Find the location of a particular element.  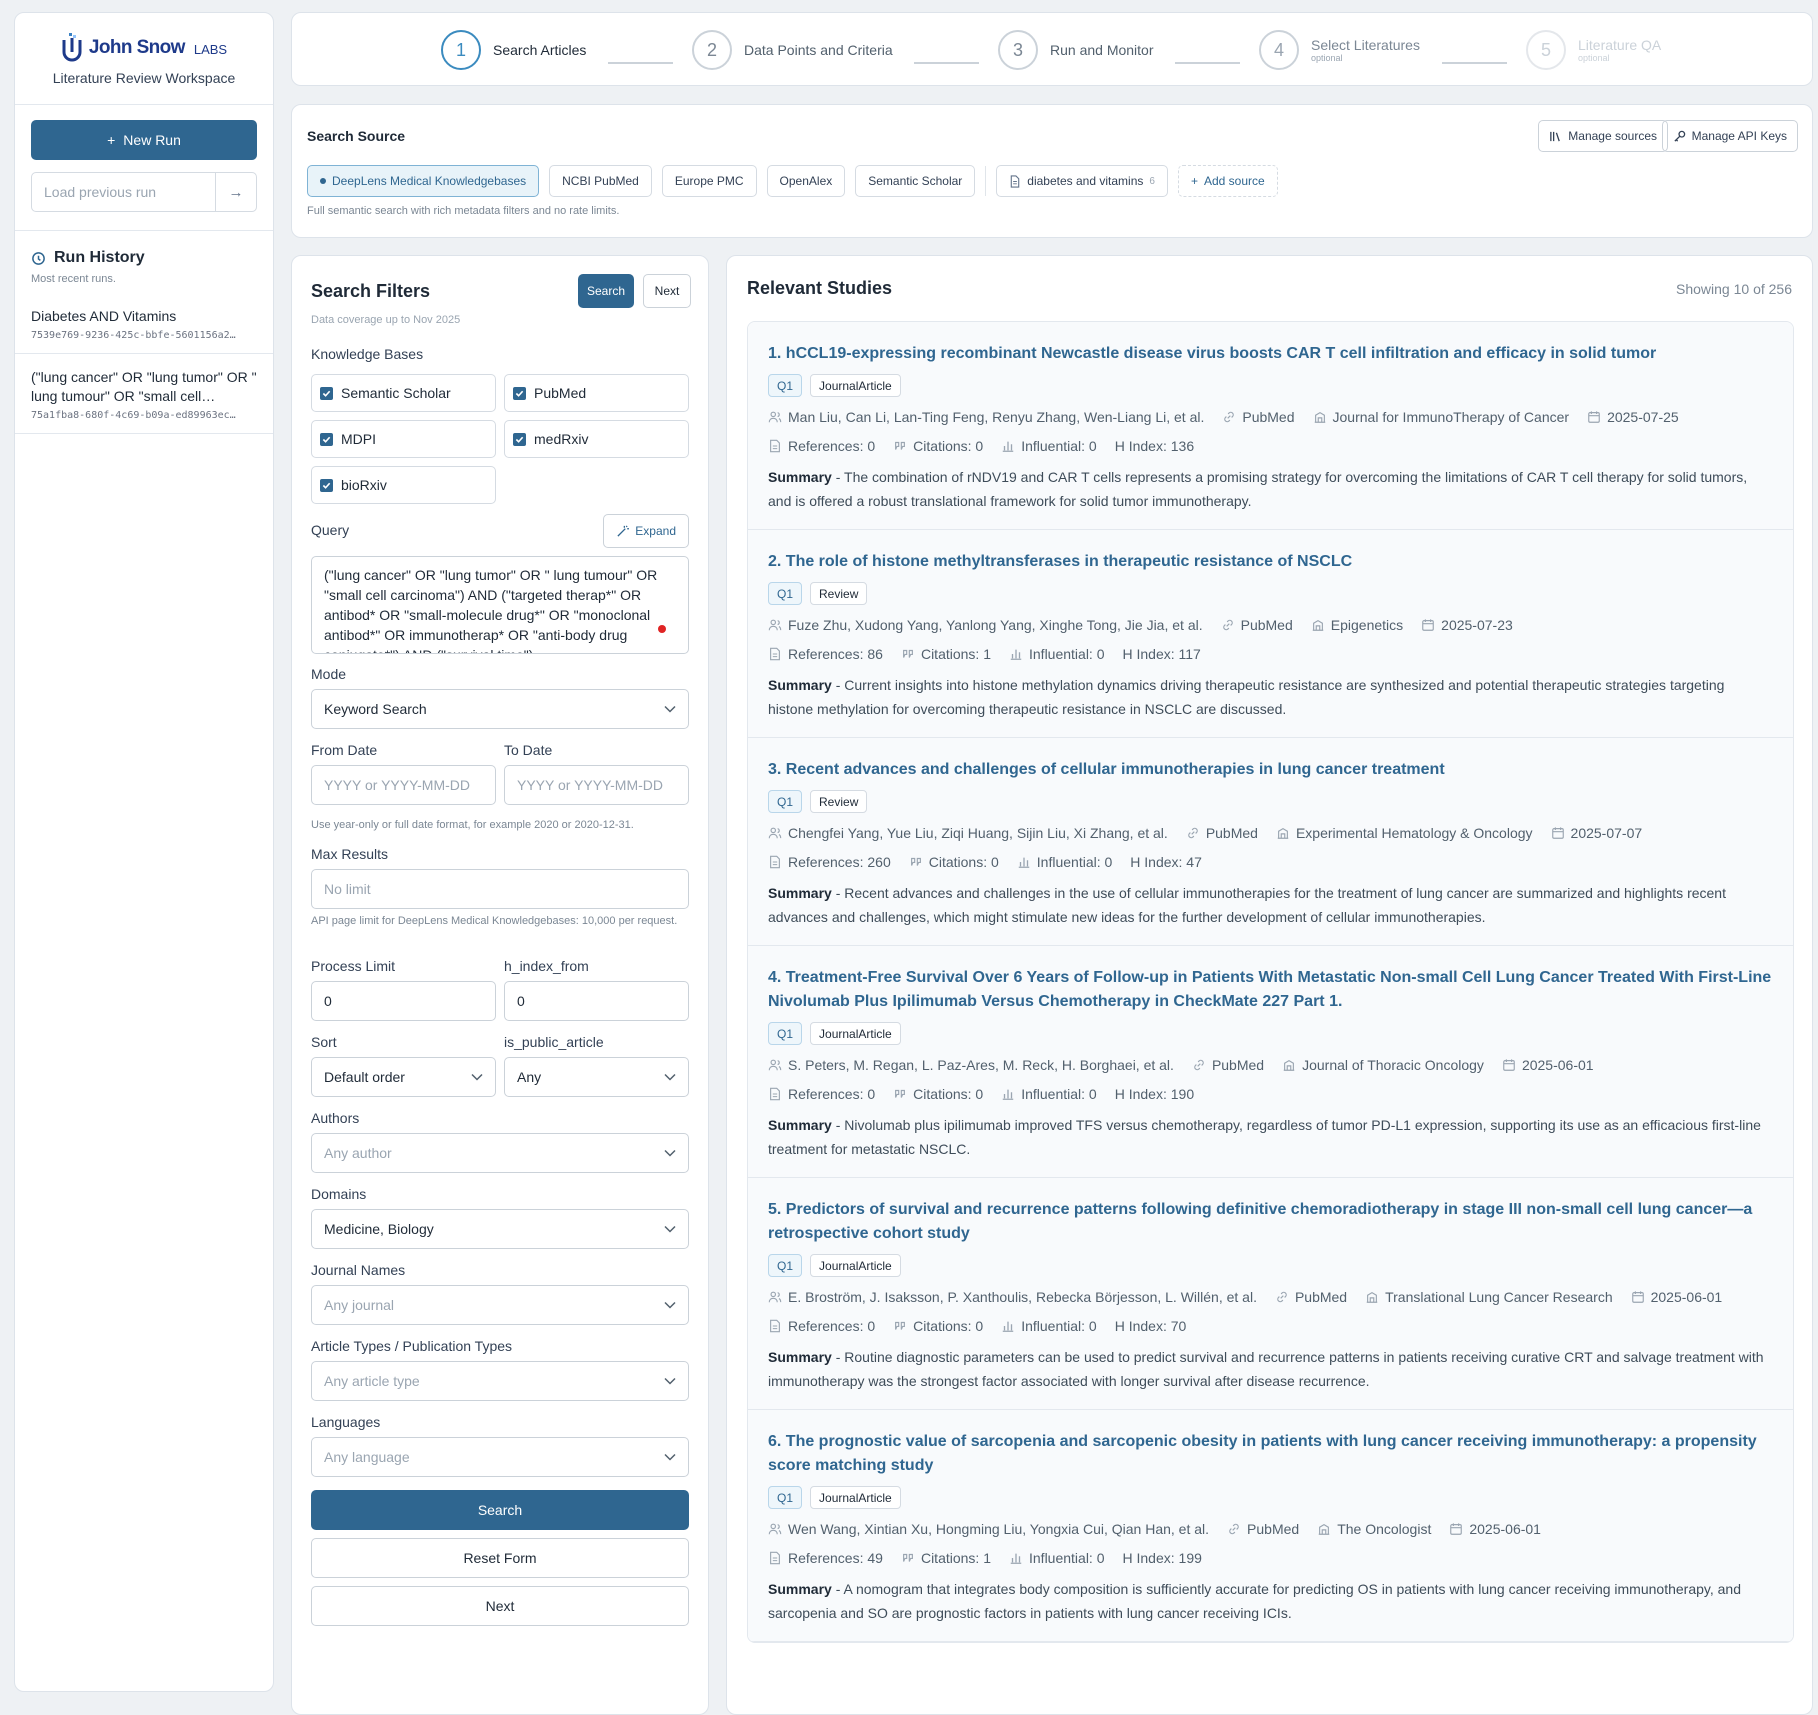

study-hindex: H Index: 47 is located at coordinates (1166, 861).